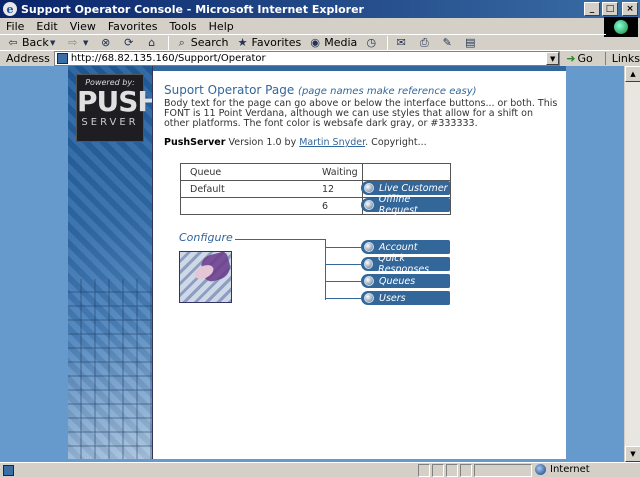 The height and width of the screenshot is (477, 640). What do you see at coordinates (242, 42) in the screenshot?
I see `folder-star-icon: ★` at bounding box center [242, 42].